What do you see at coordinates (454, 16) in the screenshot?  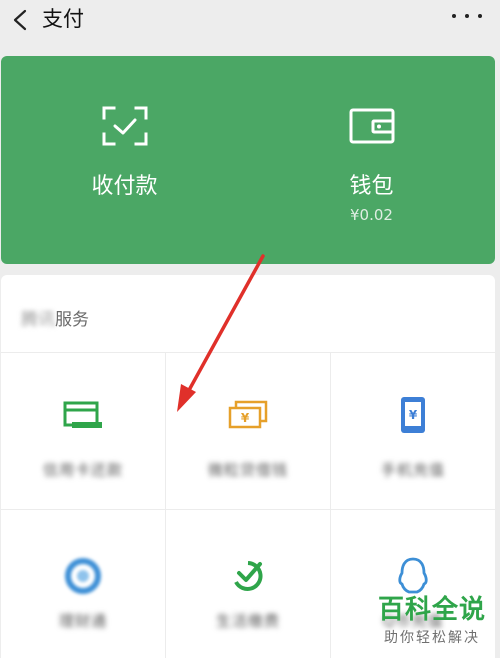 I see `more-dots-icon` at bounding box center [454, 16].